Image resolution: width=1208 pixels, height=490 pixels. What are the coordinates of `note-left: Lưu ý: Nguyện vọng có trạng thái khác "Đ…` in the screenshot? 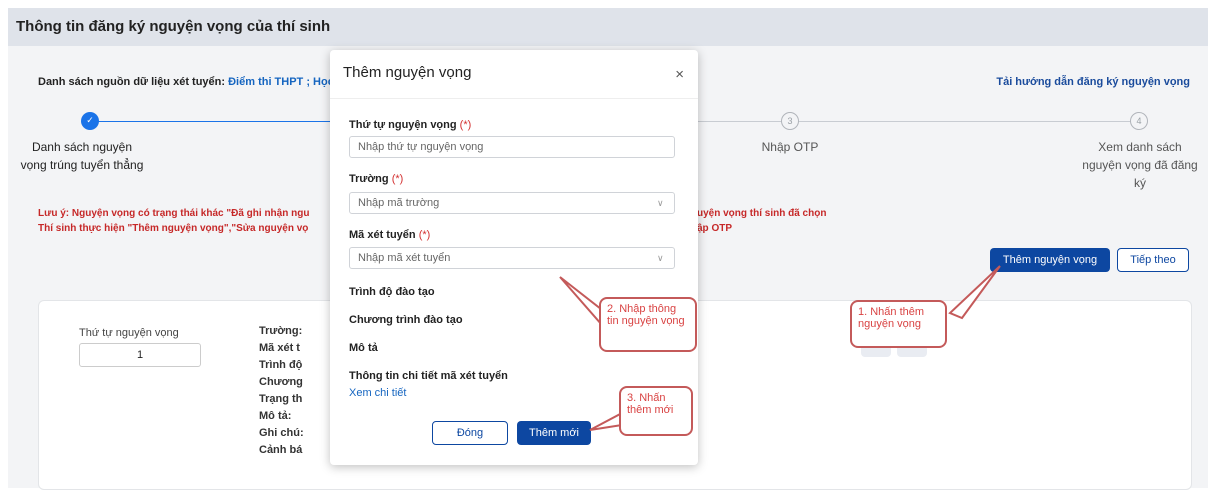 It's located at (174, 221).